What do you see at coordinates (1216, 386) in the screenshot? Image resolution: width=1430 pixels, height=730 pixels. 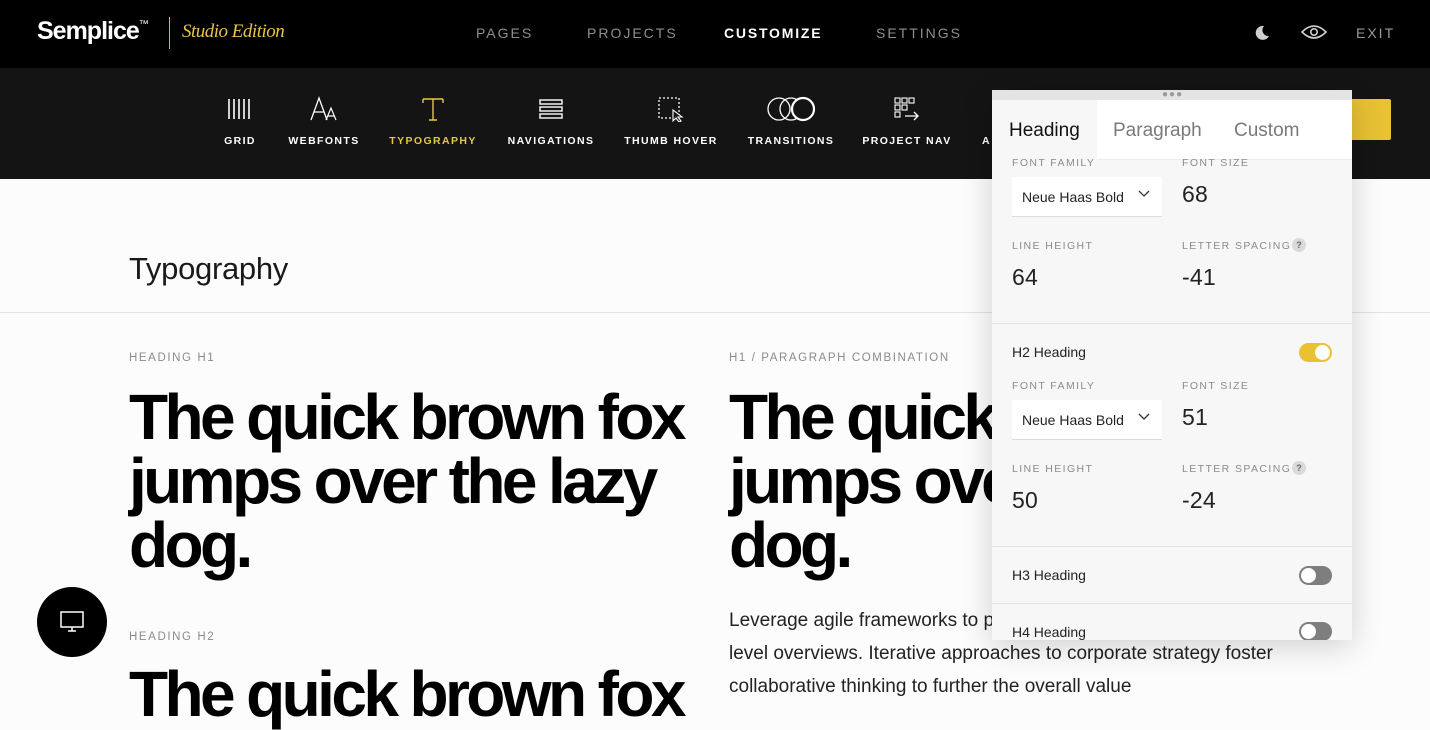 I see `h2-font-size-label: FONT SIZE` at bounding box center [1216, 386].